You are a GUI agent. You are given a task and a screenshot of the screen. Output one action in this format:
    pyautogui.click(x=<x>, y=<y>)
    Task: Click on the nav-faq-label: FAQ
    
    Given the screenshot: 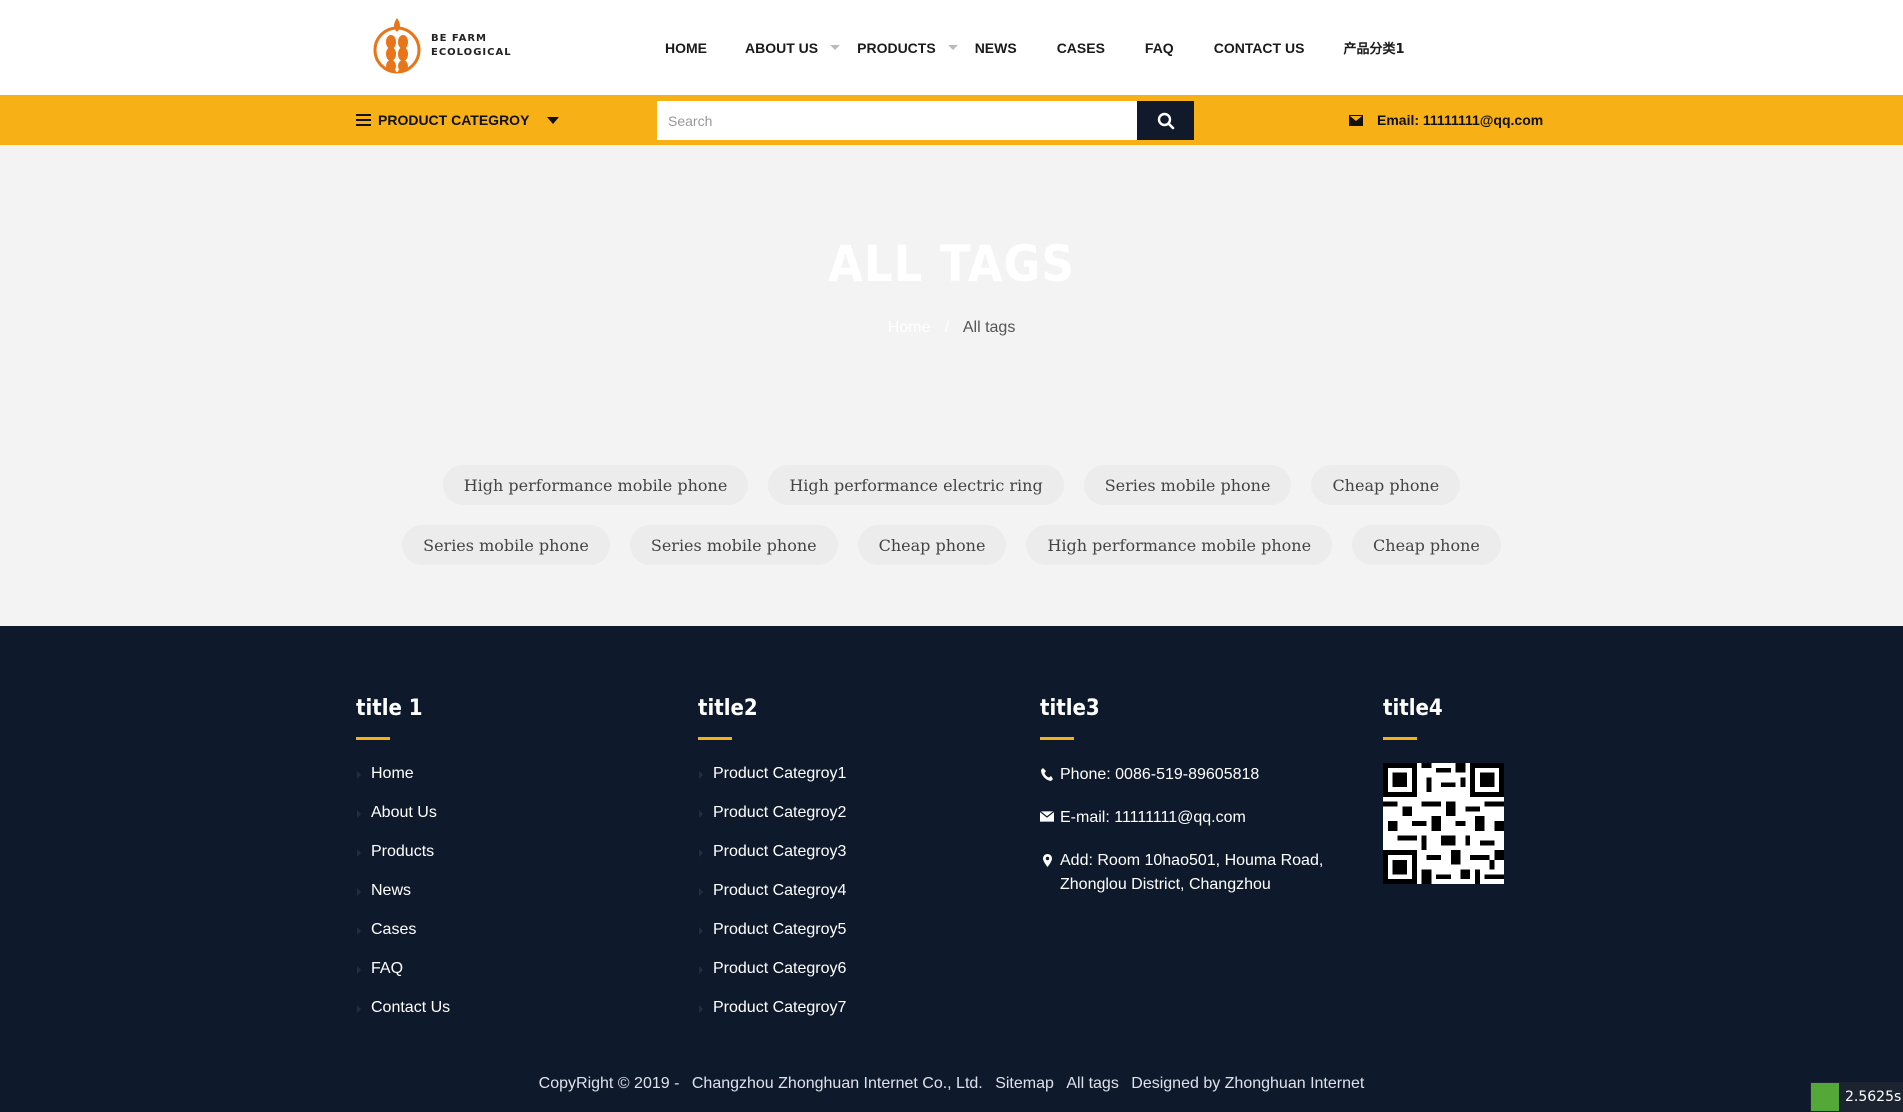 What is the action you would take?
    pyautogui.click(x=1159, y=47)
    